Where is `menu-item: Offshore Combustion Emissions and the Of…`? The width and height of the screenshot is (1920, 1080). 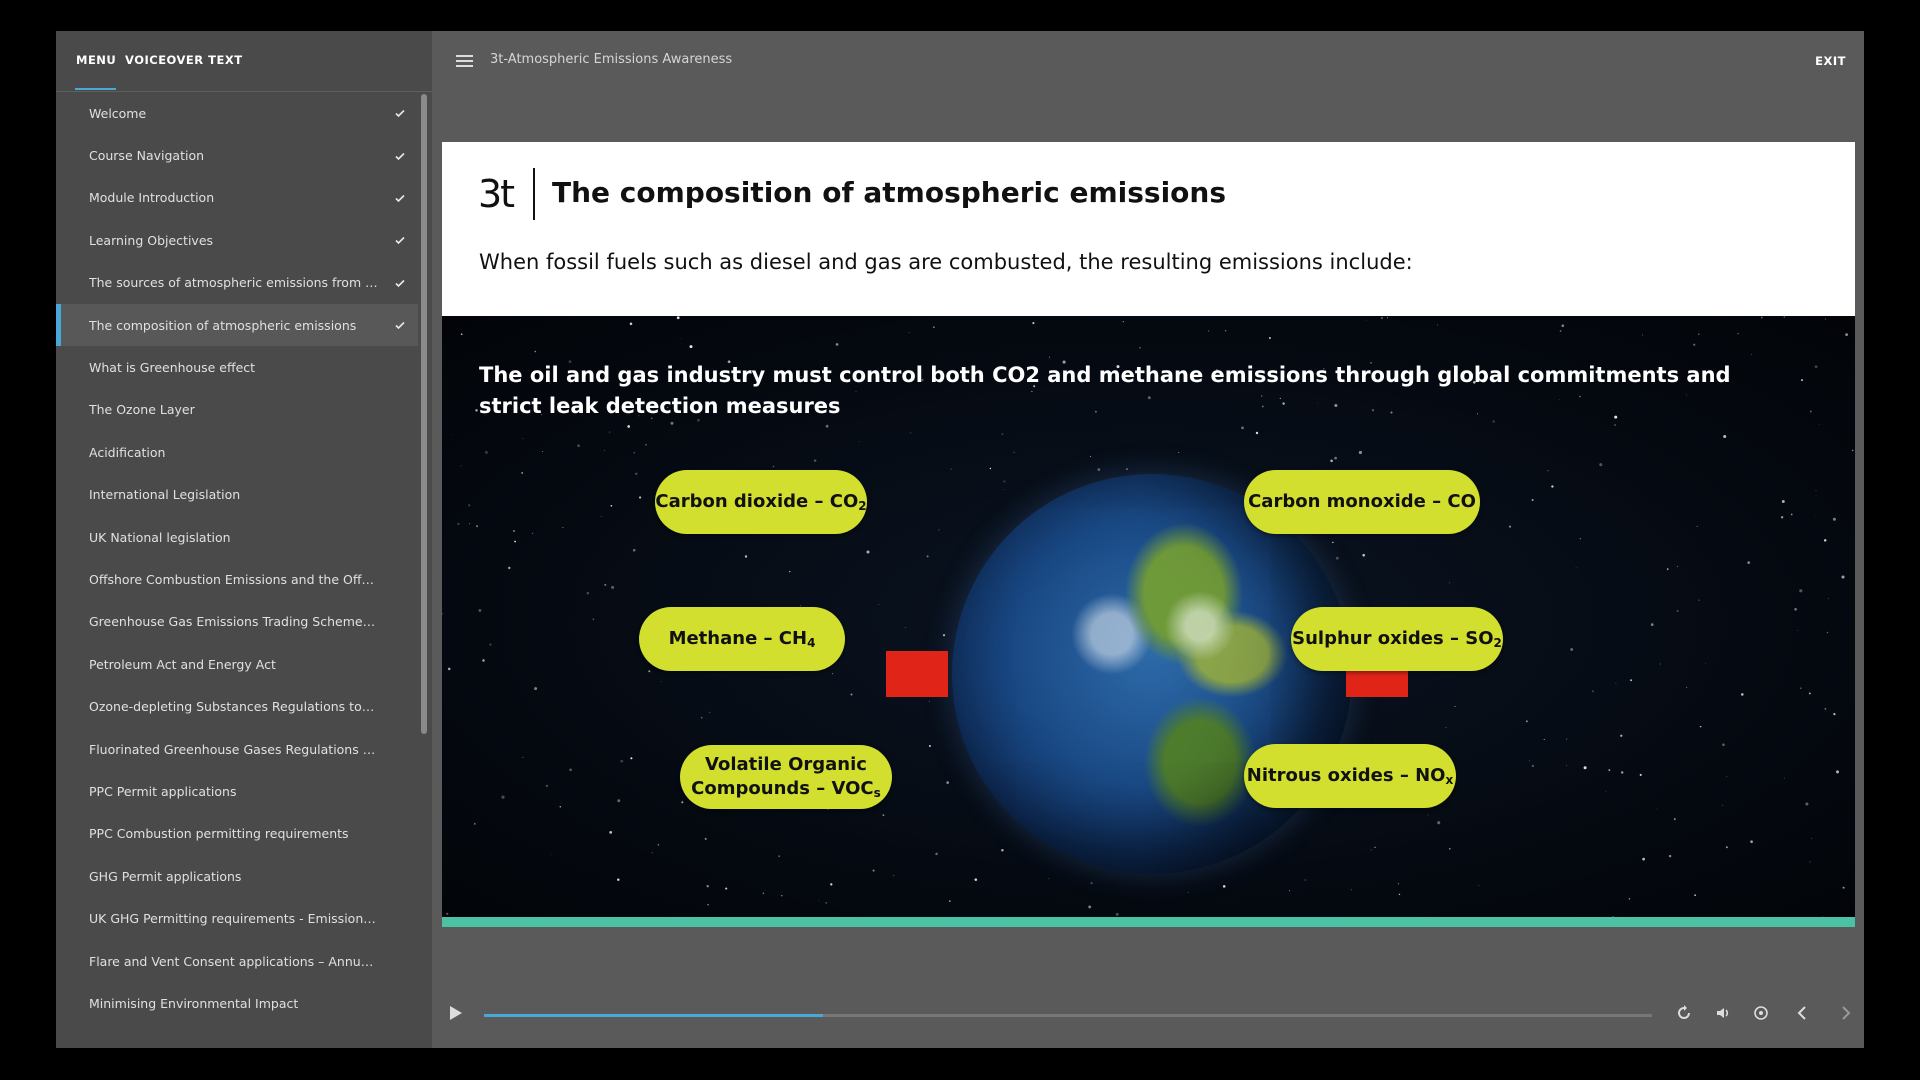 menu-item: Offshore Combustion Emissions and the Of… is located at coordinates (237, 579).